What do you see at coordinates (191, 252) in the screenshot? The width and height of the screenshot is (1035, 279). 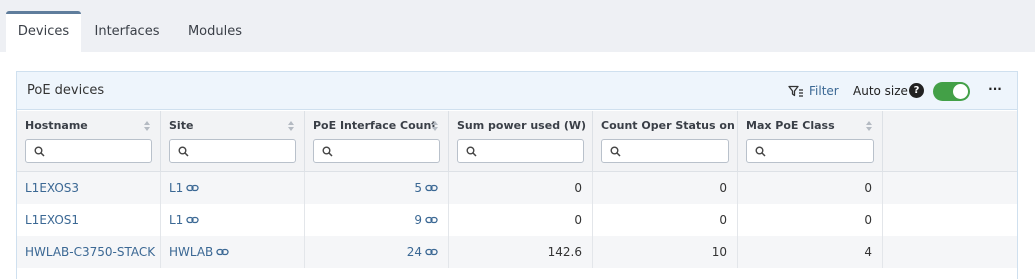 I see `site-link: HWLAB` at bounding box center [191, 252].